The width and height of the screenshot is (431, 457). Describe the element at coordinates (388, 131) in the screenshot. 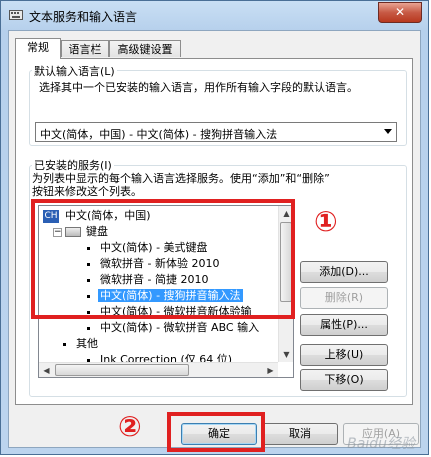

I see `chevron-down-icon` at that location.